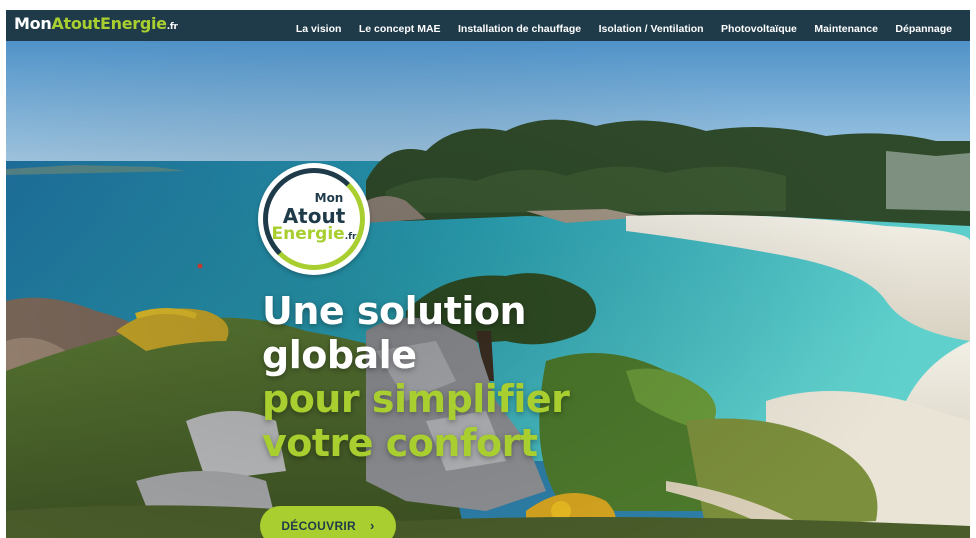  Describe the element at coordinates (651, 29) in the screenshot. I see `nav-item-isolation: Isolation / Ventilation` at that location.